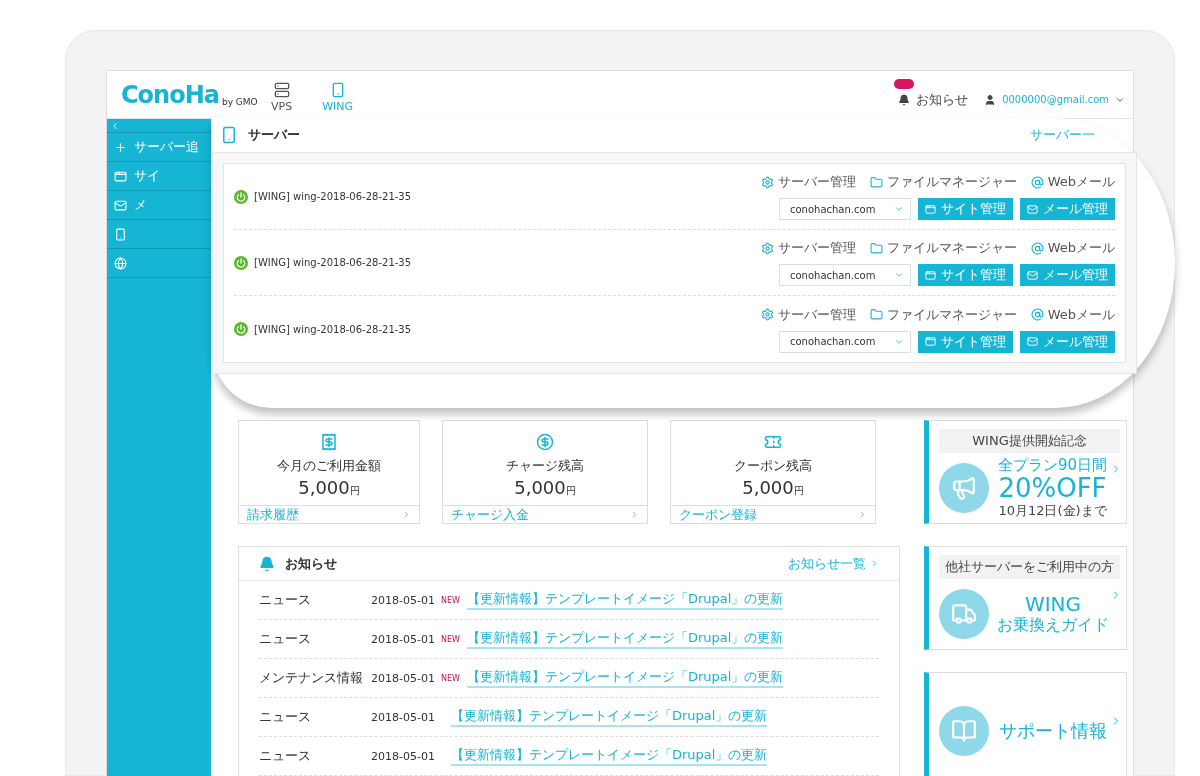 Image resolution: width=1200 pixels, height=776 pixels. Describe the element at coordinates (1029, 567) in the screenshot. I see `banner-caption: 他社サーバーをご利用中の方` at that location.